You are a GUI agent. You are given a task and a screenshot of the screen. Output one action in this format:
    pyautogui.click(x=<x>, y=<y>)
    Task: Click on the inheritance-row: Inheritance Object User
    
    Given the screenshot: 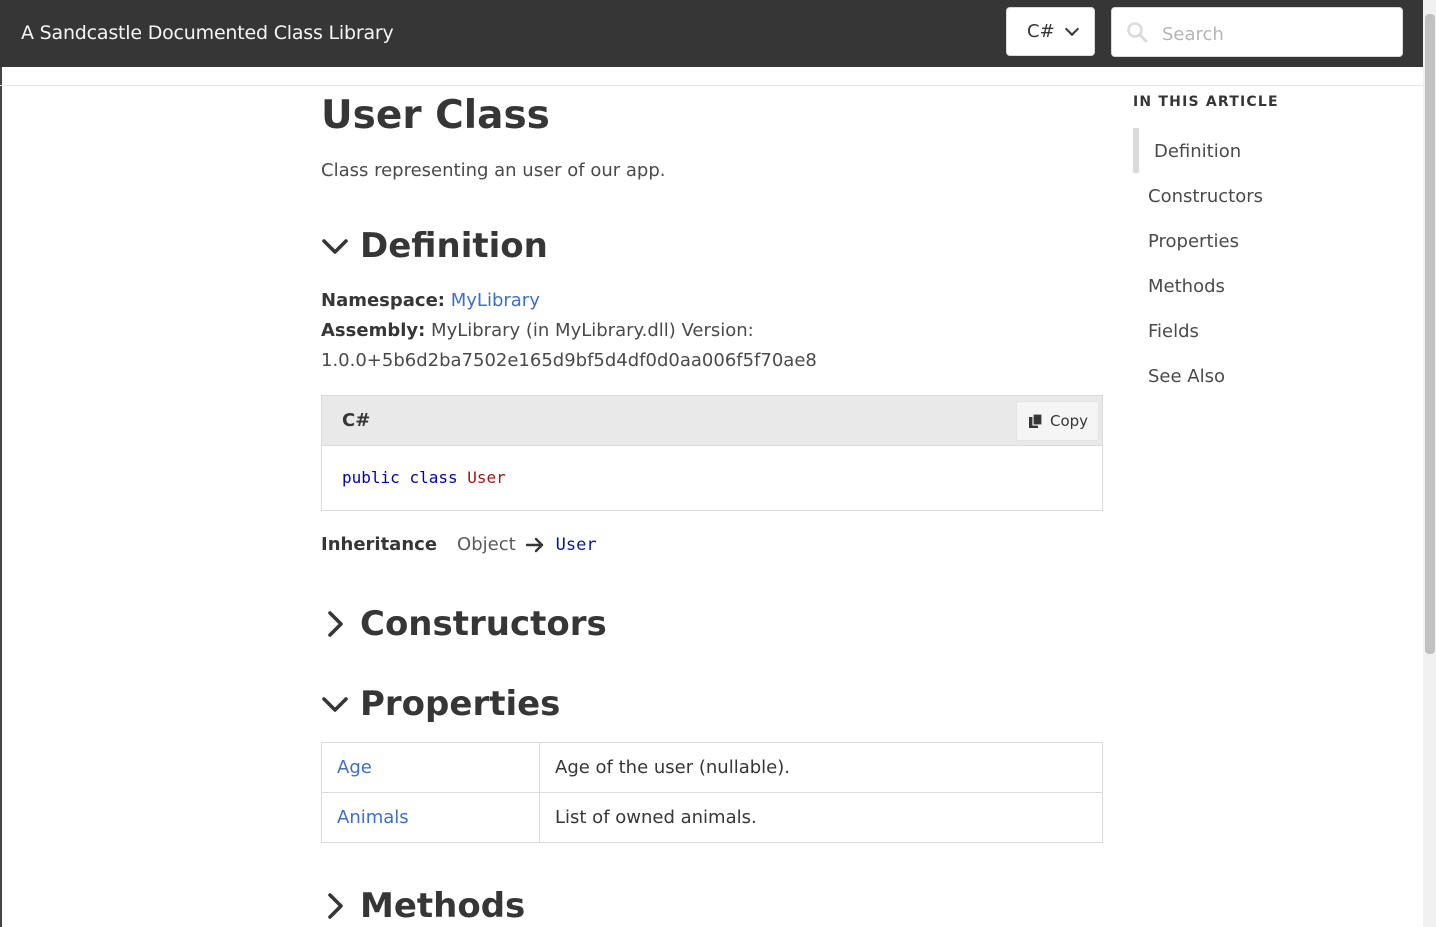 What is the action you would take?
    pyautogui.click(x=459, y=544)
    